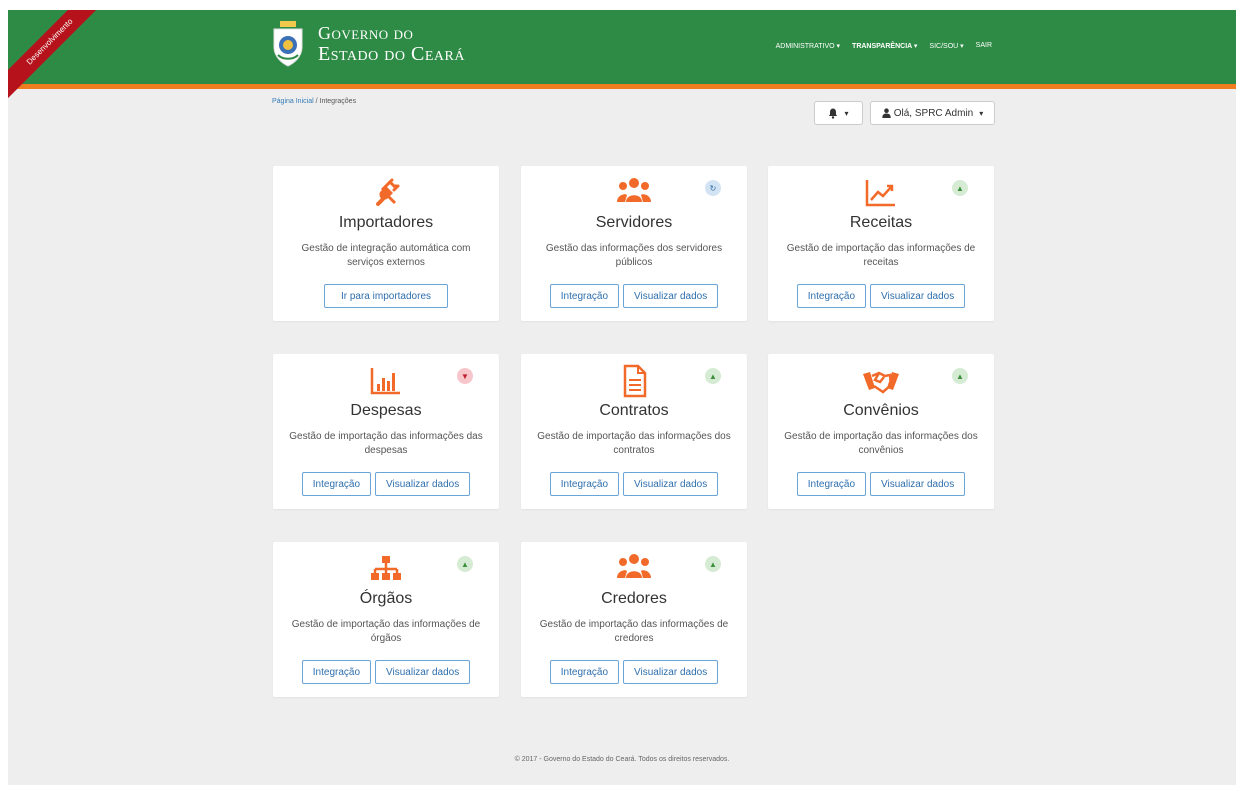 This screenshot has width=1244, height=785. I want to click on brand-logo: Governo do Estado do Ceará, so click(367, 44).